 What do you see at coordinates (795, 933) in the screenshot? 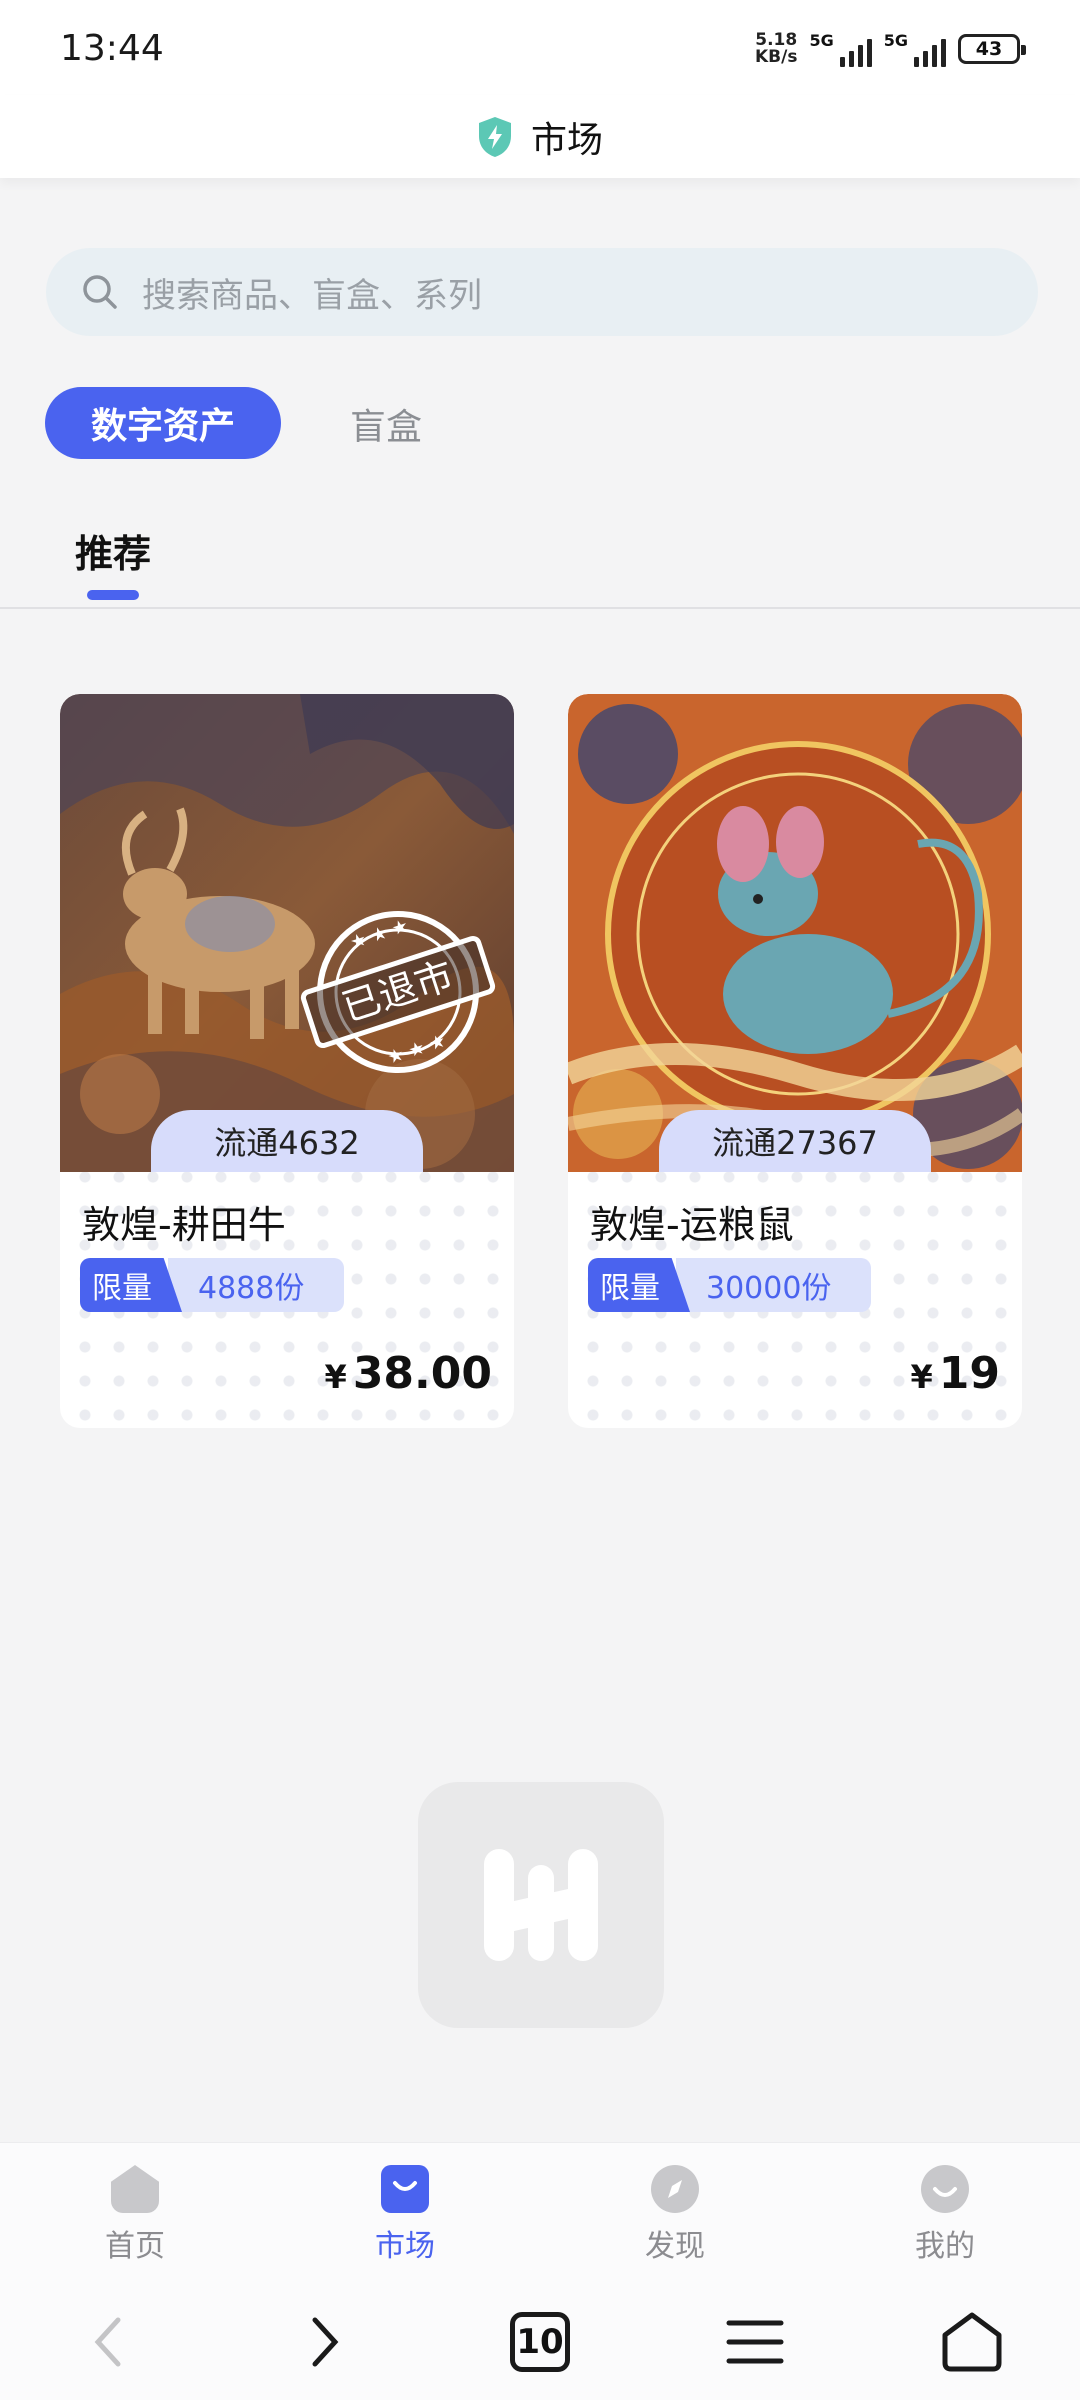
I see `product-image-rat` at bounding box center [795, 933].